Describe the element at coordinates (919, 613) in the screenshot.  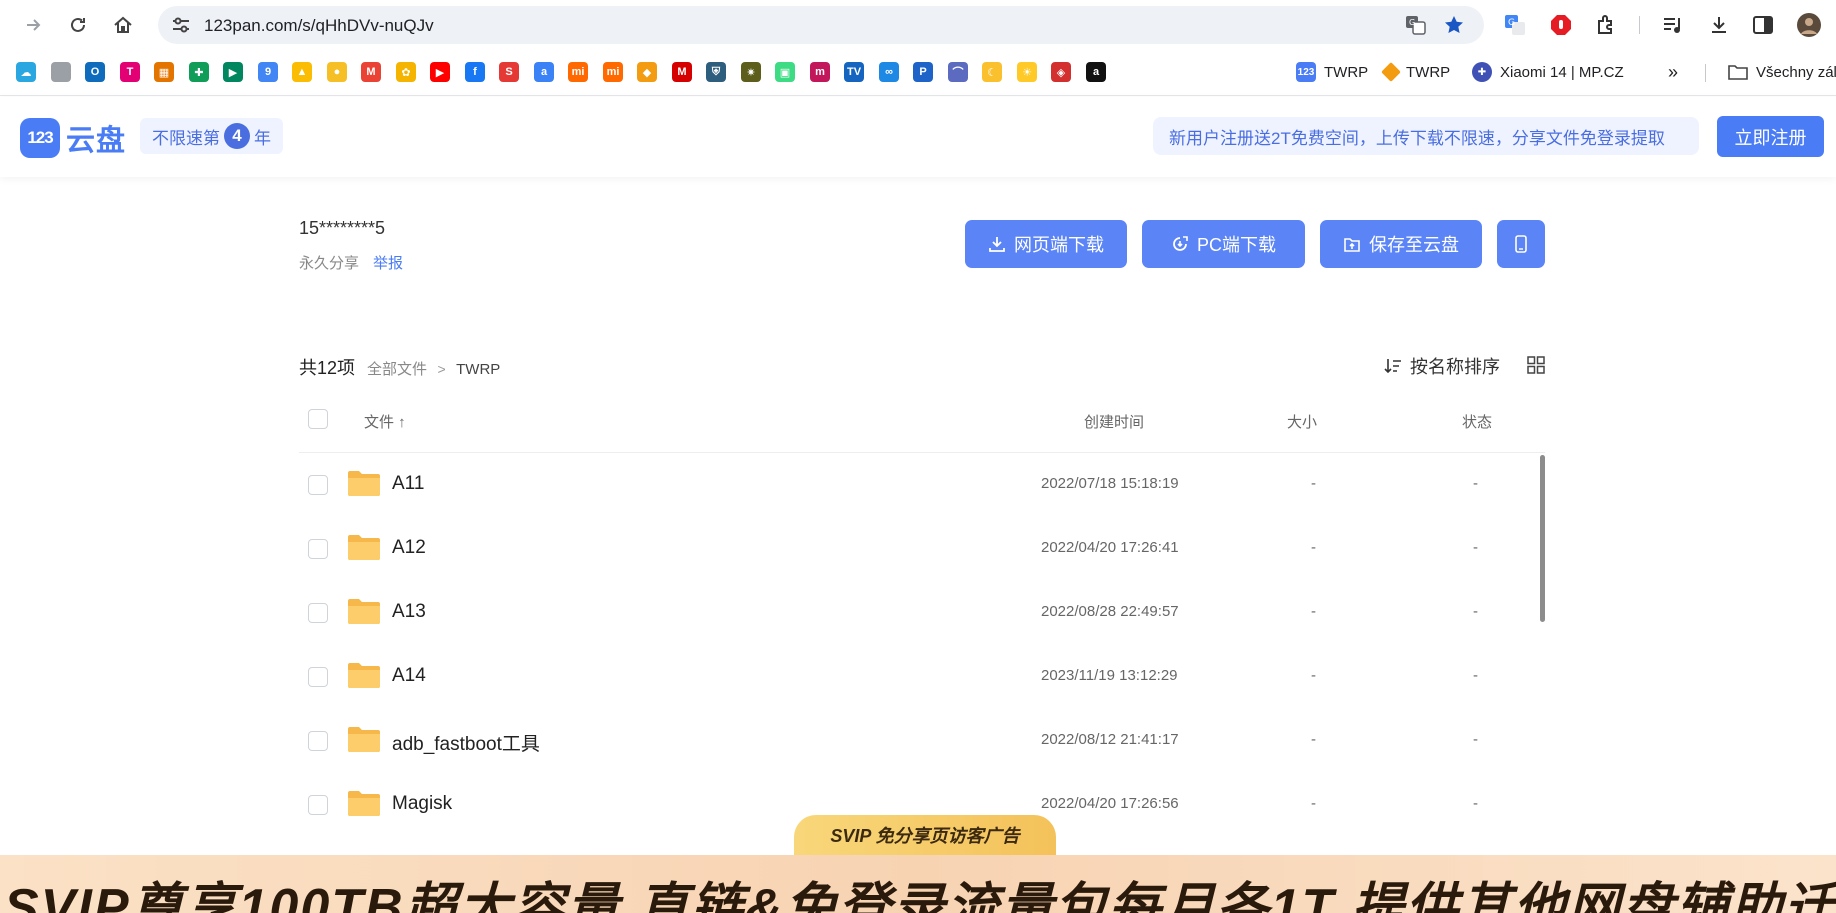
I see `table-row: A13 2022/08/28 22:49:57 - -` at that location.